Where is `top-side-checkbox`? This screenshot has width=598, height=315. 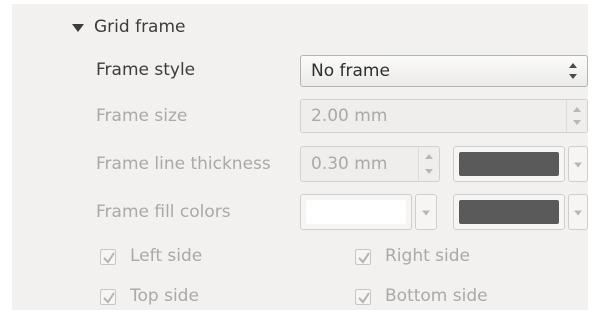 top-side-checkbox is located at coordinates (108, 297).